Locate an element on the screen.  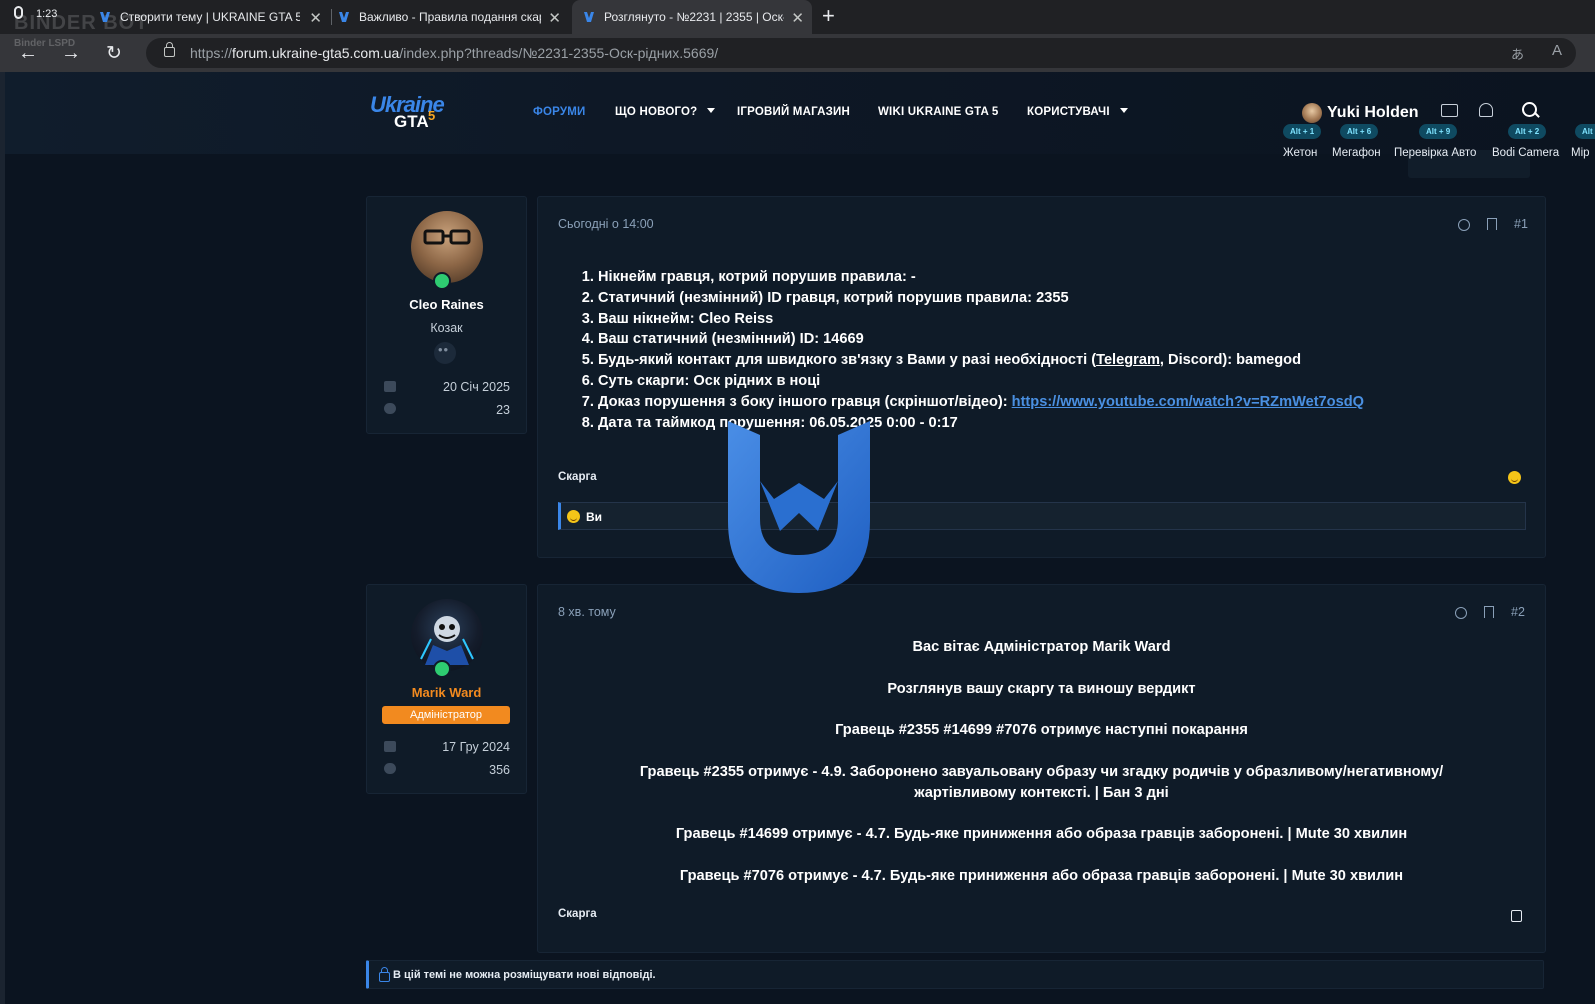
translate-icon: あ is located at coordinates (1517, 53).